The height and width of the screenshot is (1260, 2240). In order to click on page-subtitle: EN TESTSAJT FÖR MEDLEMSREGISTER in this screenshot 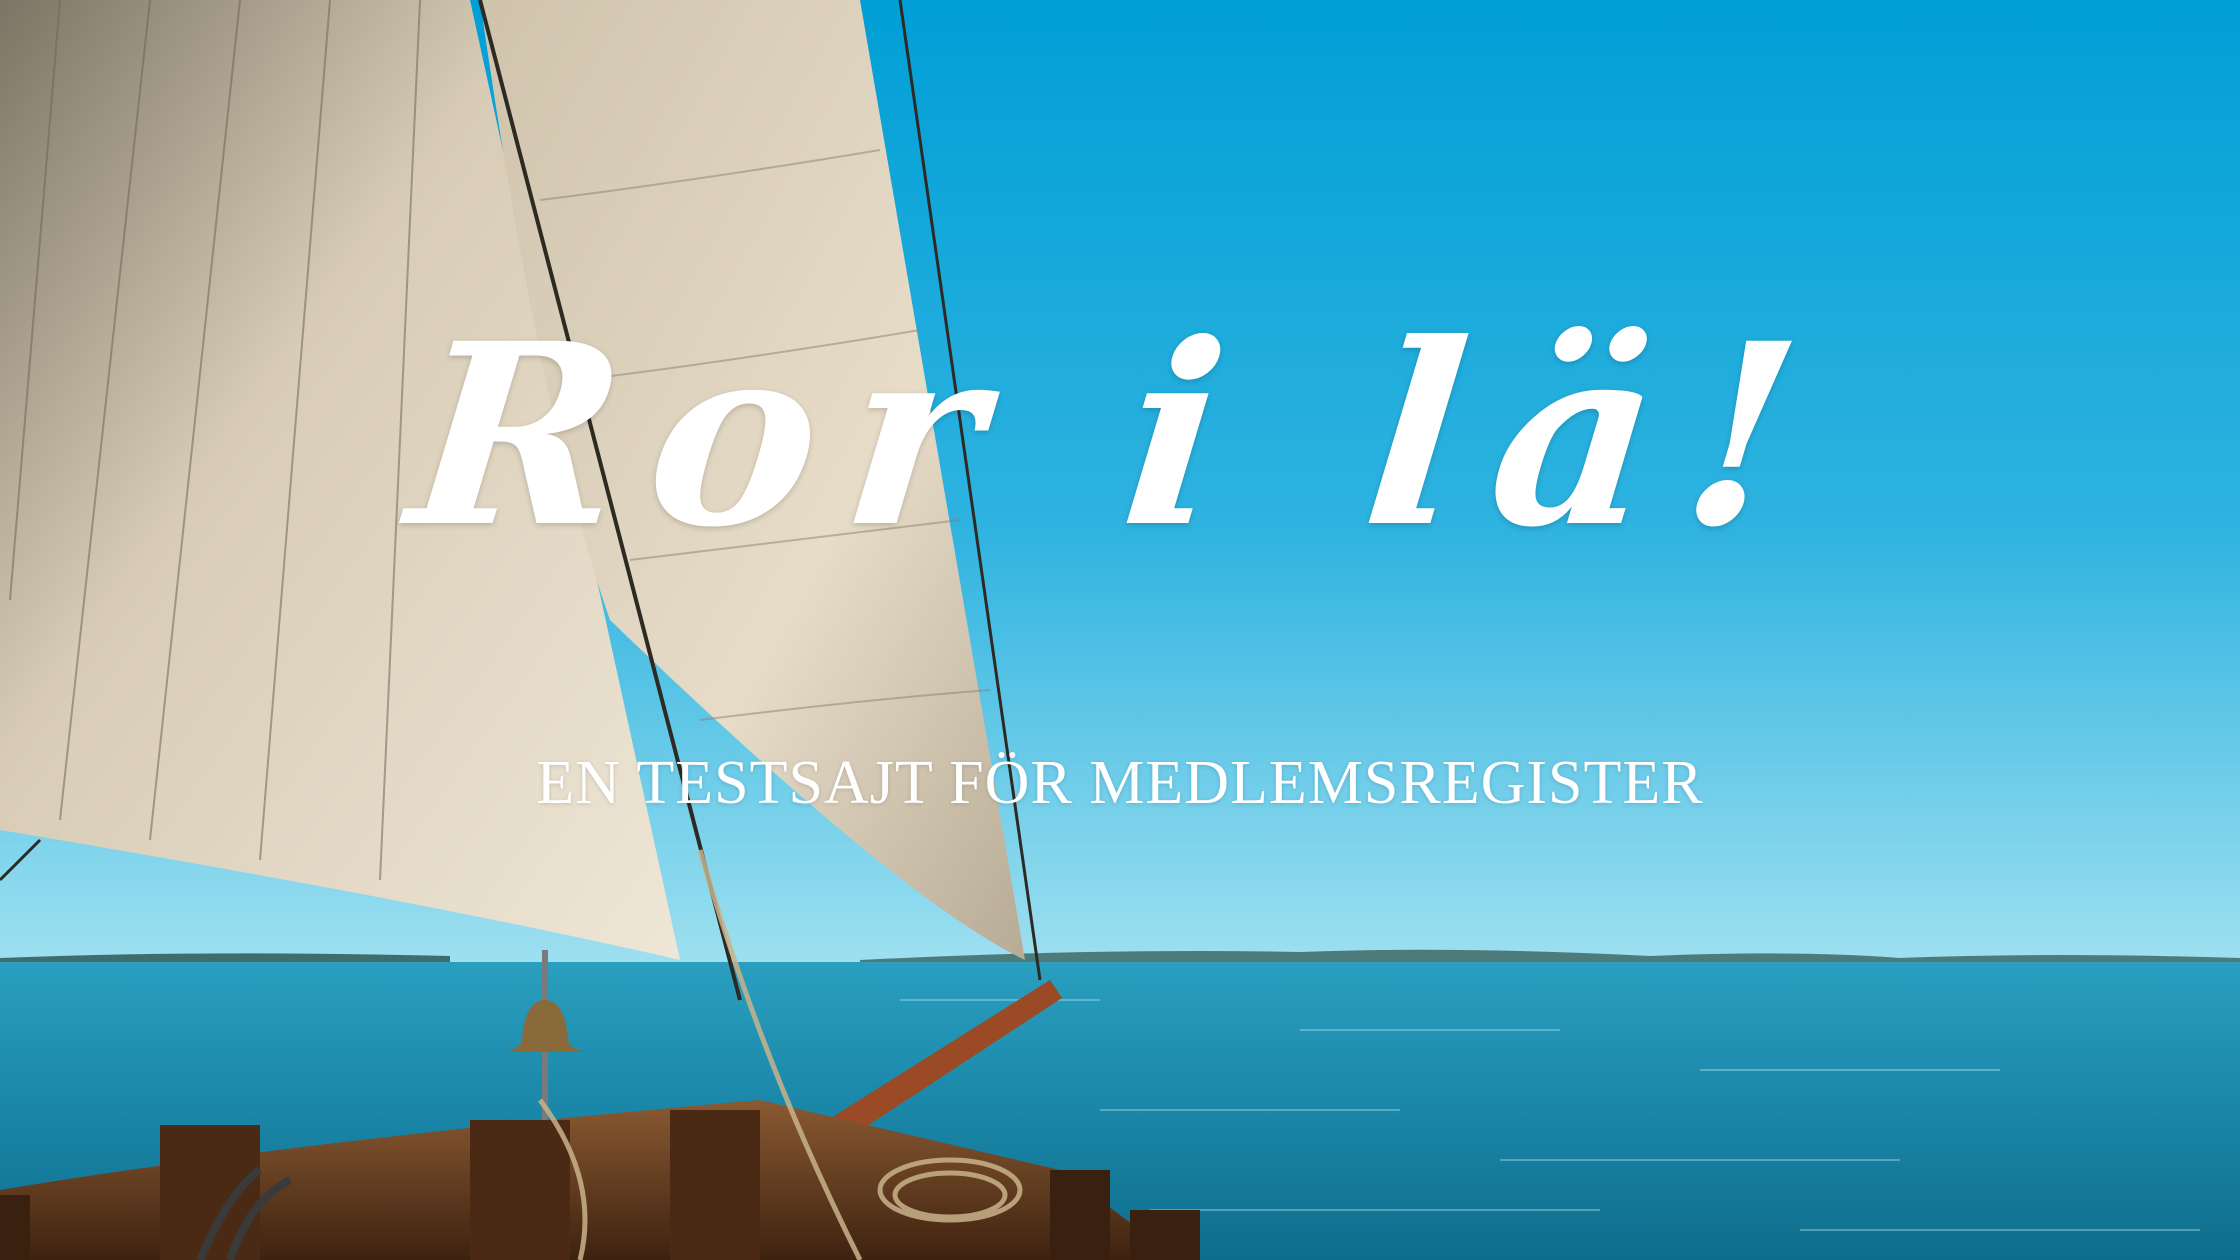, I will do `click(1120, 783)`.